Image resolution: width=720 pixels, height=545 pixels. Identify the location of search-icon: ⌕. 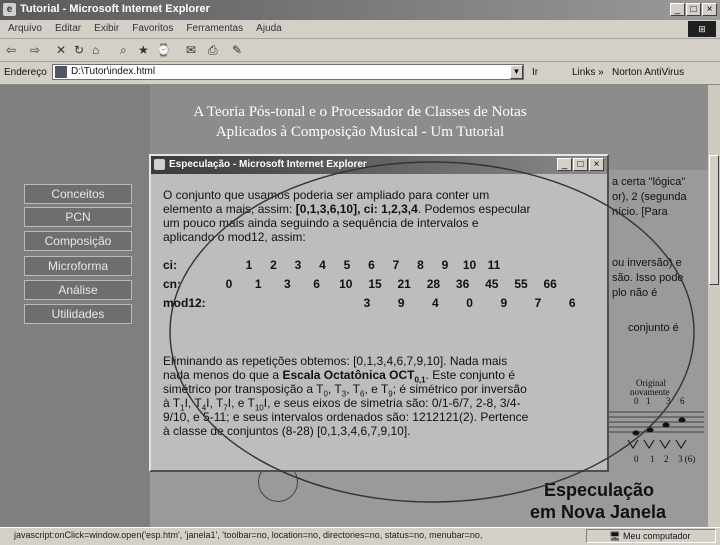
(123, 50).